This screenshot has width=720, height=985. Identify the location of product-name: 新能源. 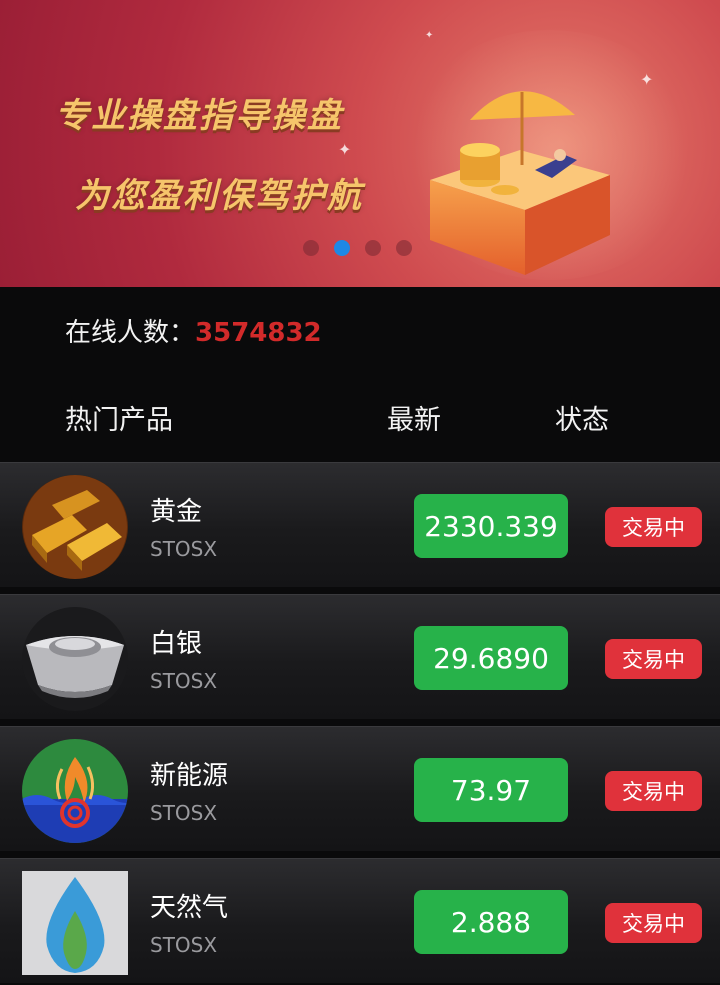
(189, 776).